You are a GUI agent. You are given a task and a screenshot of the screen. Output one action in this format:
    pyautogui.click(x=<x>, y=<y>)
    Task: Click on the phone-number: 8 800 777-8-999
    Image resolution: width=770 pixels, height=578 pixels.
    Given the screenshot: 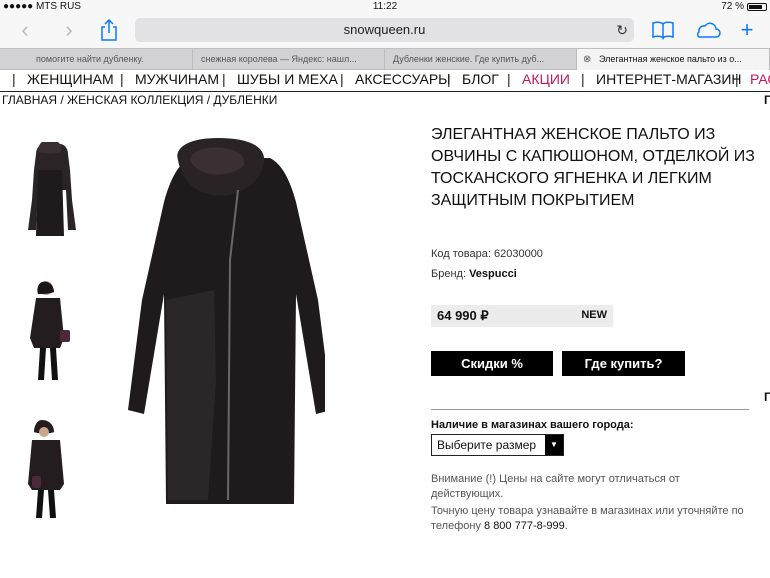 What is the action you would take?
    pyautogui.click(x=524, y=526)
    